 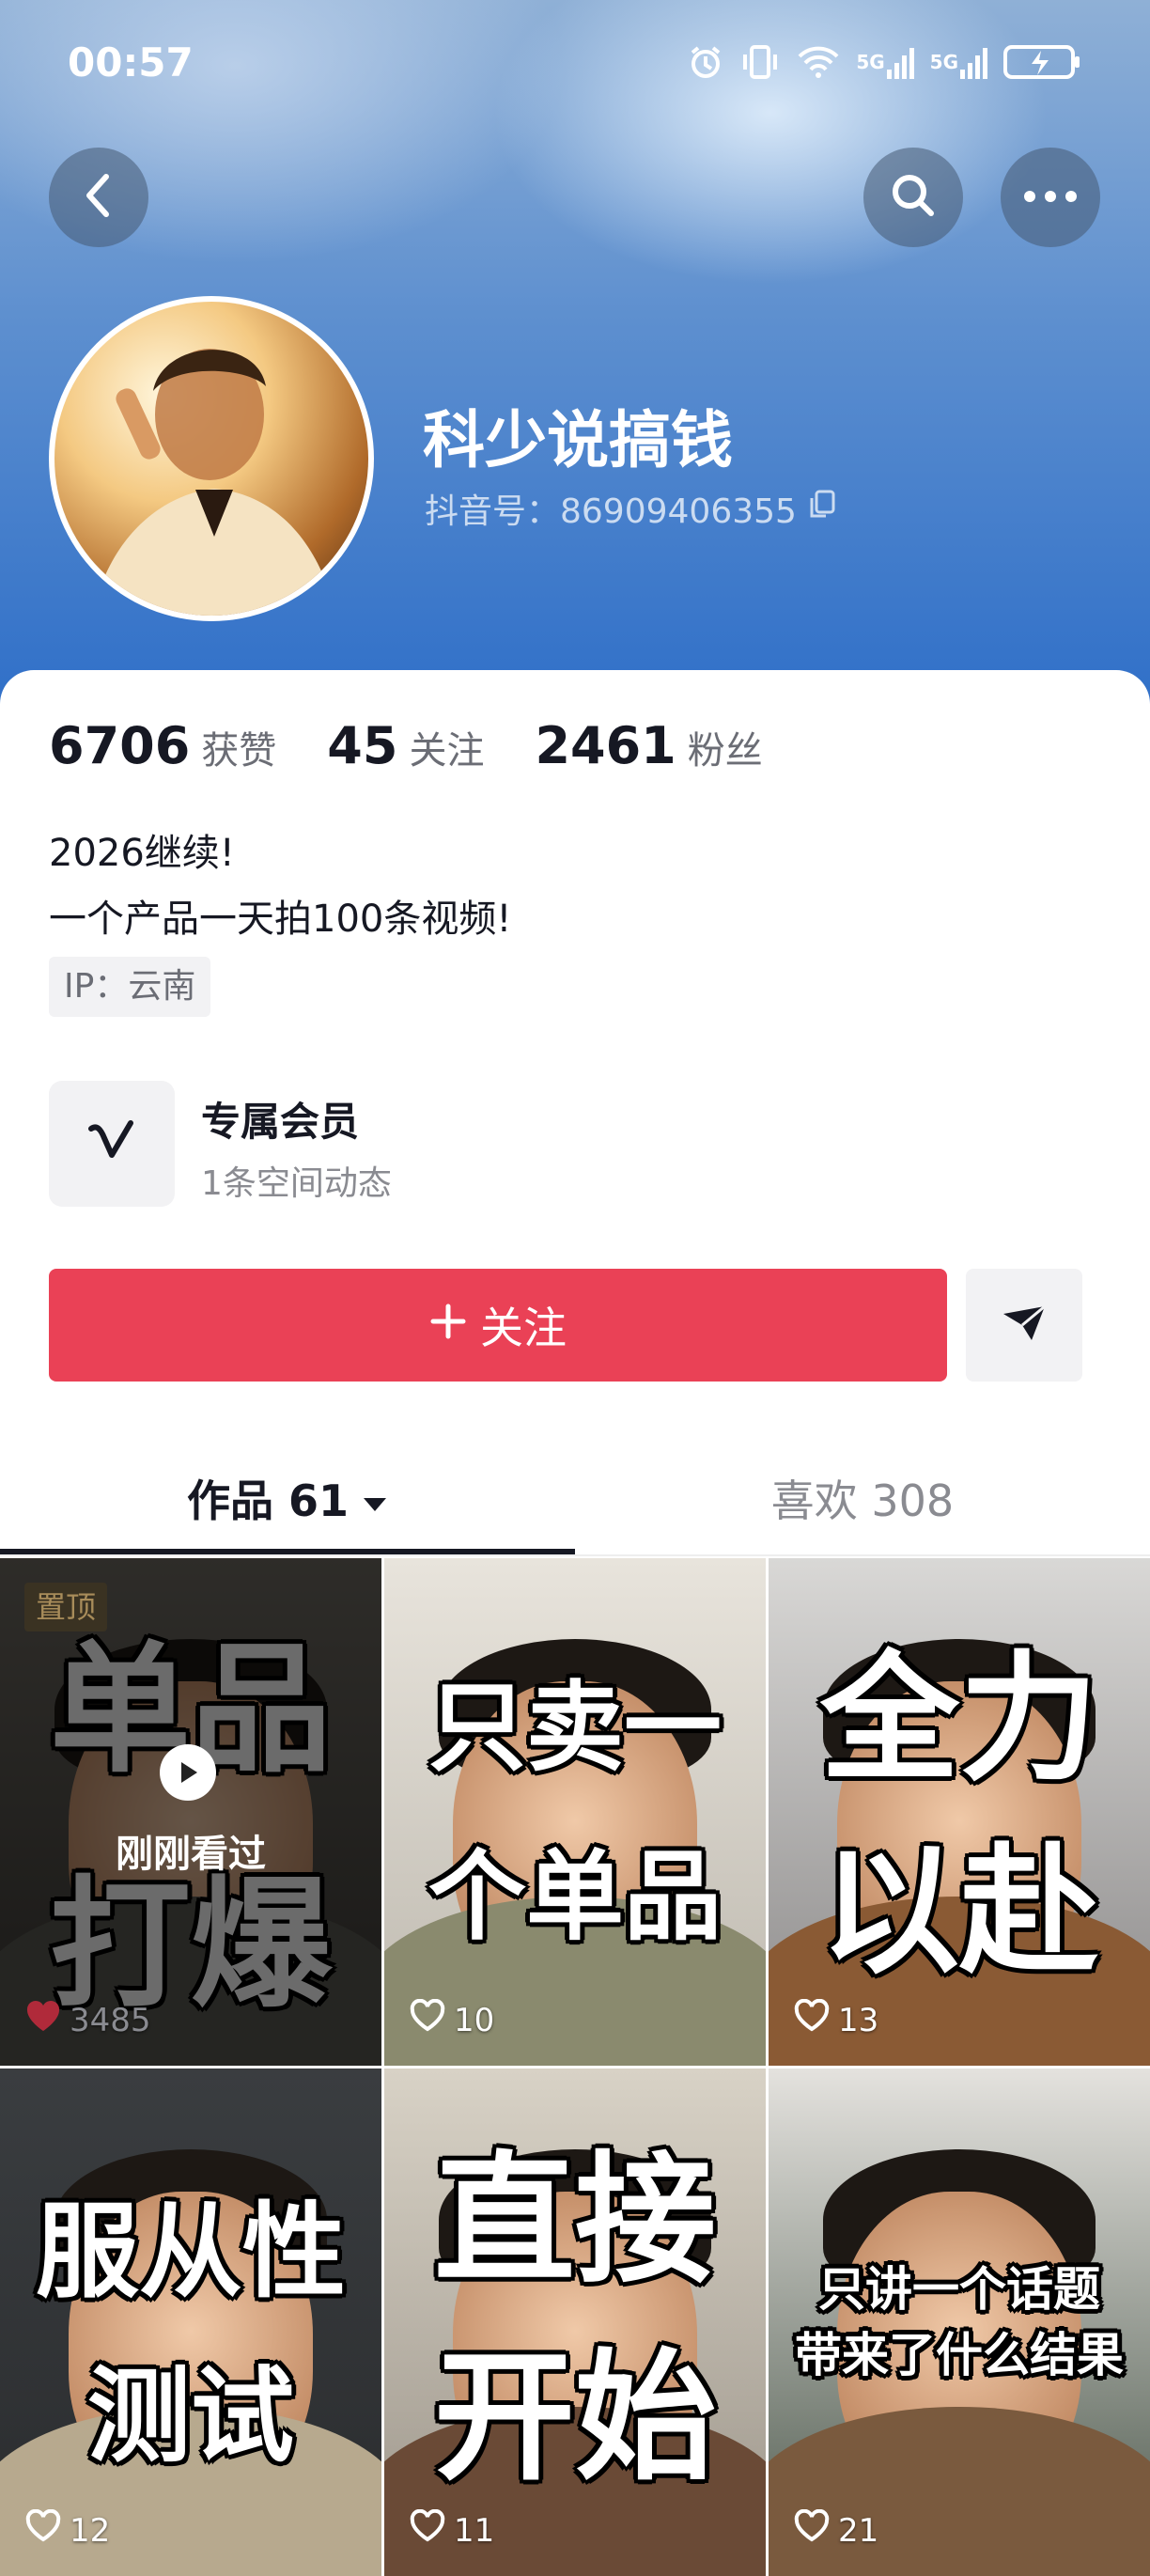 What do you see at coordinates (959, 1812) in the screenshot?
I see `video-tile: 全力 以赴 13` at bounding box center [959, 1812].